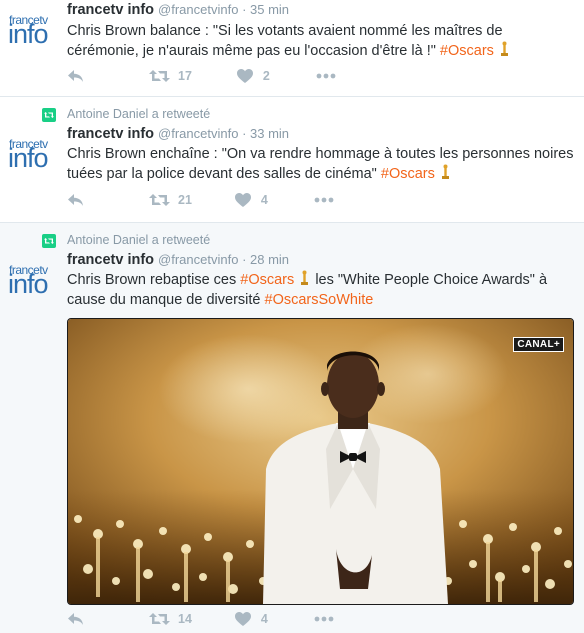 This screenshot has height=633, width=584. I want to click on tweet-header: francetv info @francetvinfo · 28 min, so click(320, 260).